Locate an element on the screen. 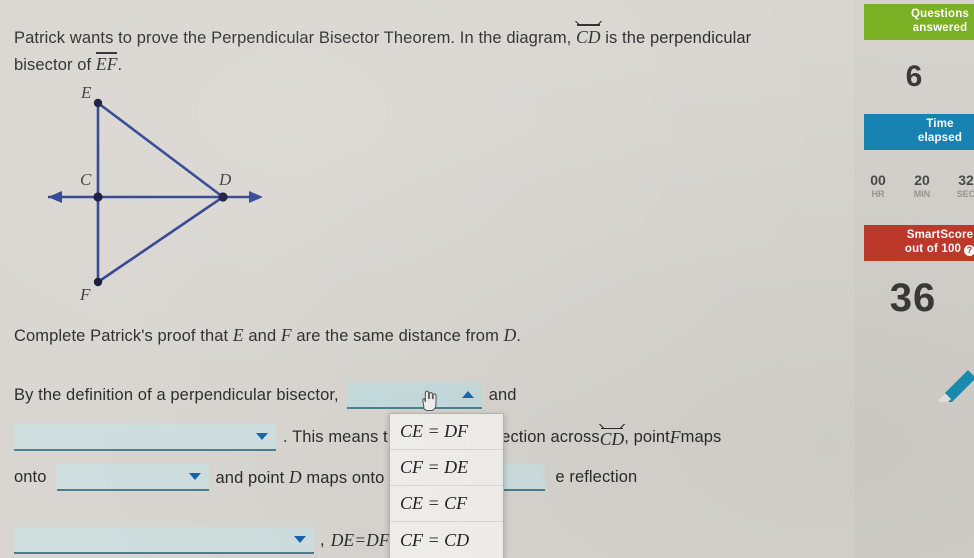  questions-answered-value: 6 is located at coordinates (914, 76).